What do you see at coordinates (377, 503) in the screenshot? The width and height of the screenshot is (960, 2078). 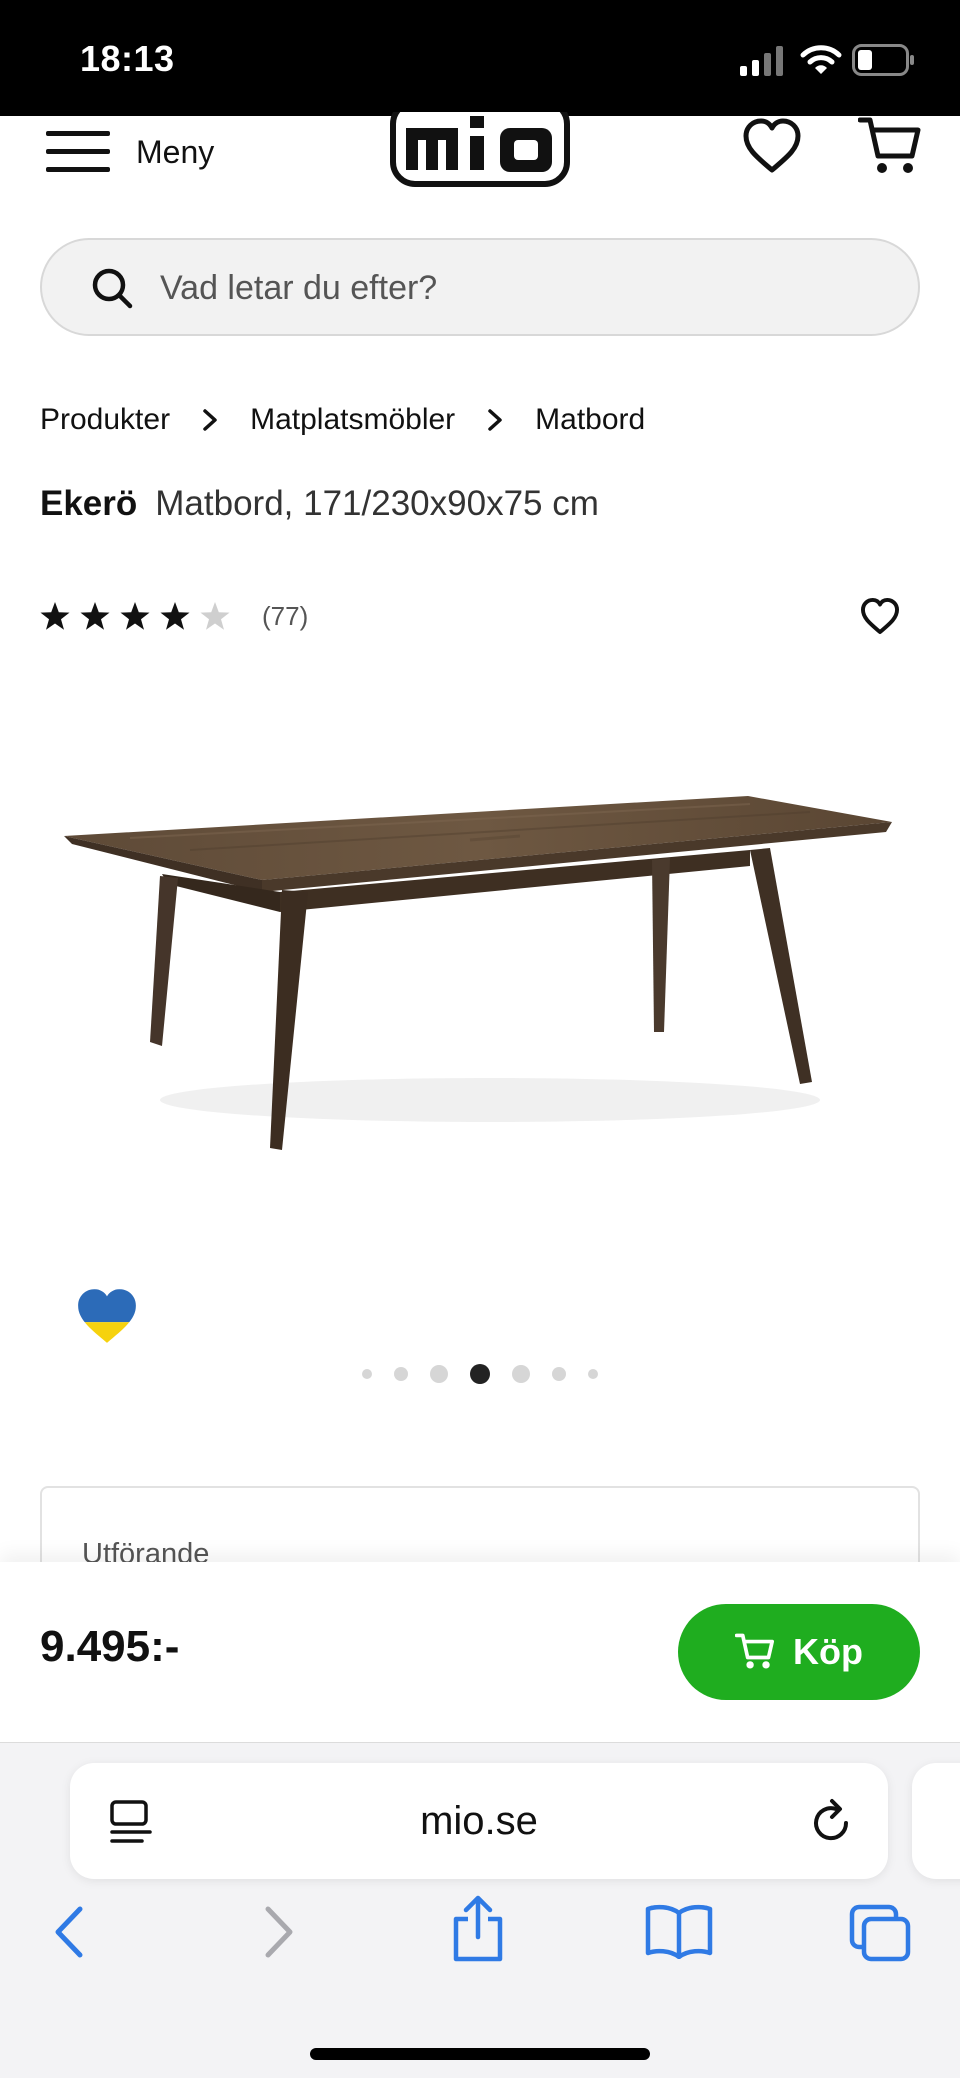 I see `product-description: Matbord, 171/230x90x75 cm` at bounding box center [377, 503].